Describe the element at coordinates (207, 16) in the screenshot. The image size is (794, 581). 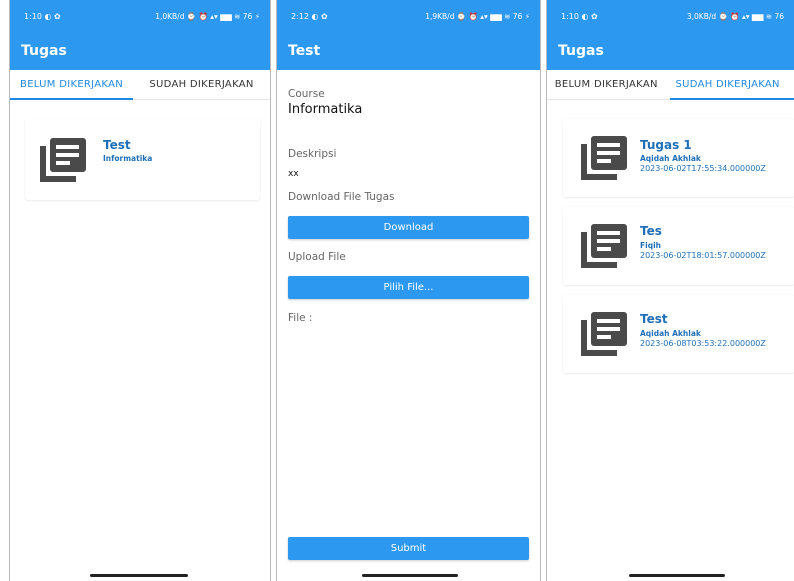
I see `status-indicators: 1,0KB/d ⌚ ⏰ ▴▾ ▆▆ ≋ 76 ⚡` at that location.